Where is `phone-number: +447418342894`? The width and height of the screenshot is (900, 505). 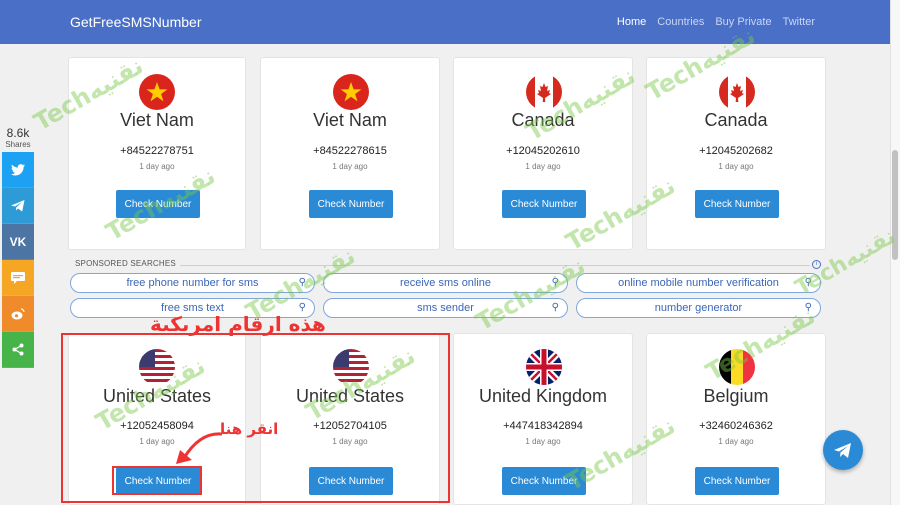
phone-number: +447418342894 is located at coordinates (543, 426).